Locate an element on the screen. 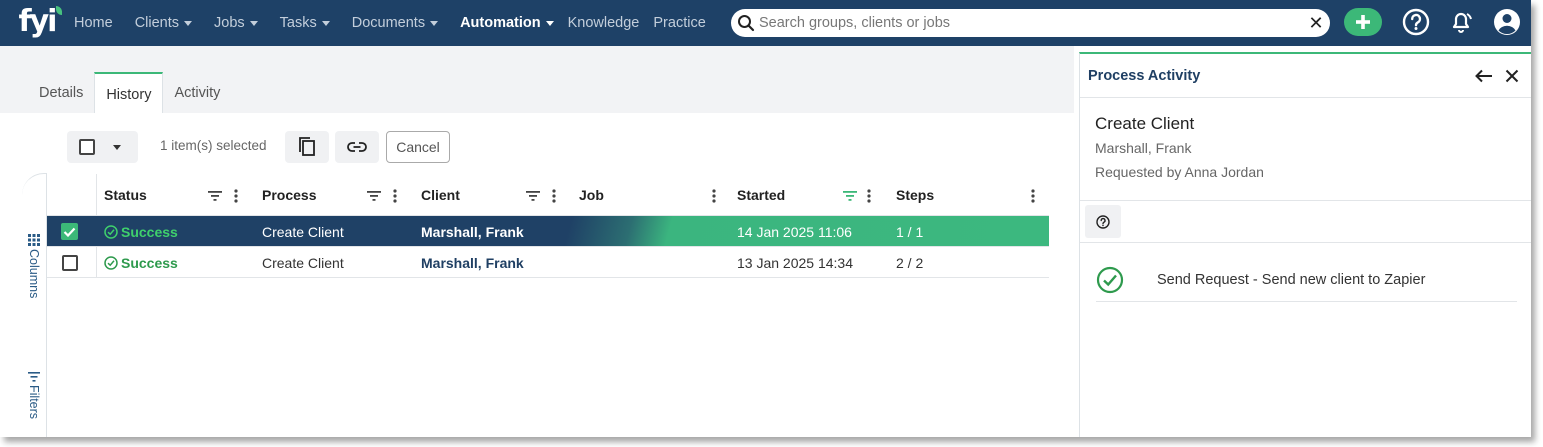 Image resolution: width=1543 pixels, height=447 pixels. search-input: Search groups, clients or jobs is located at coordinates (1030, 23).